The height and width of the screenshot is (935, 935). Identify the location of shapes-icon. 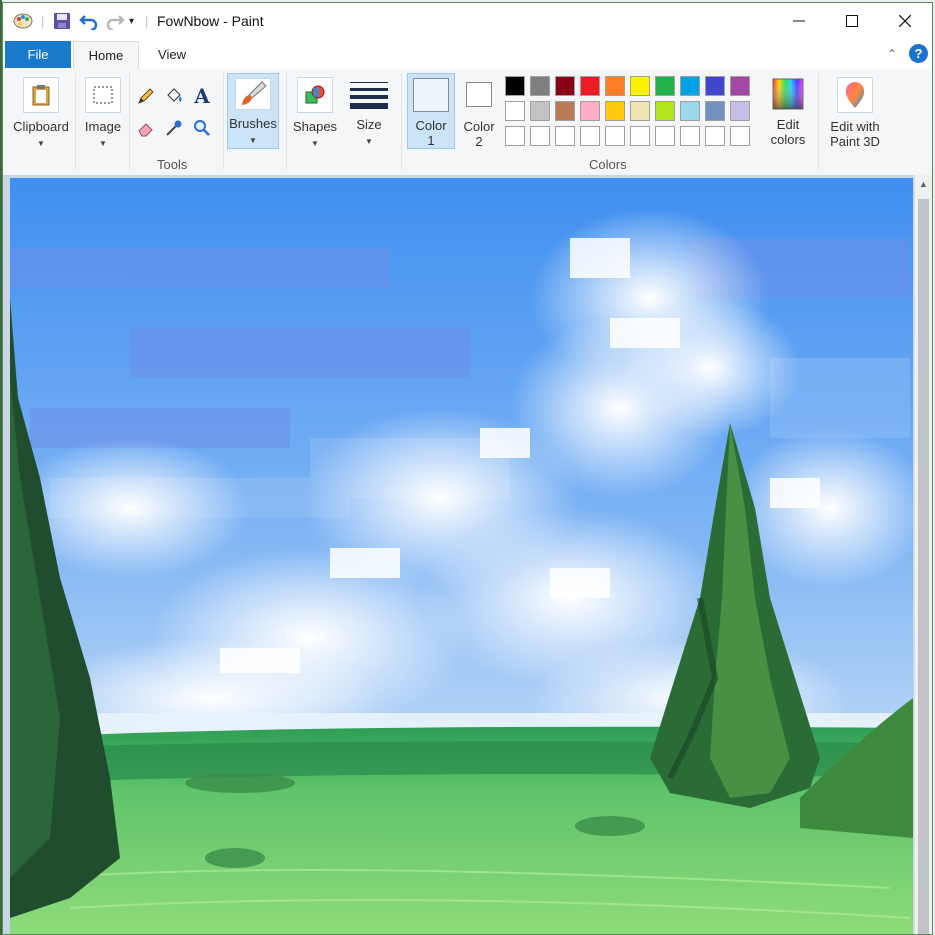
(315, 95).